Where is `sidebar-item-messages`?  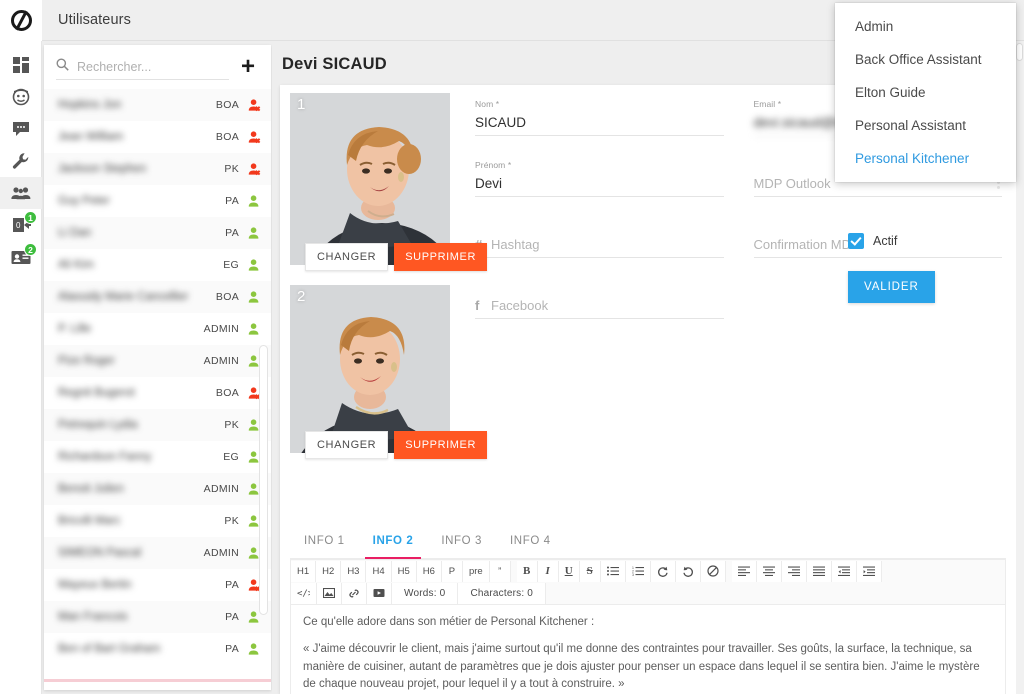 sidebar-item-messages is located at coordinates (21, 129).